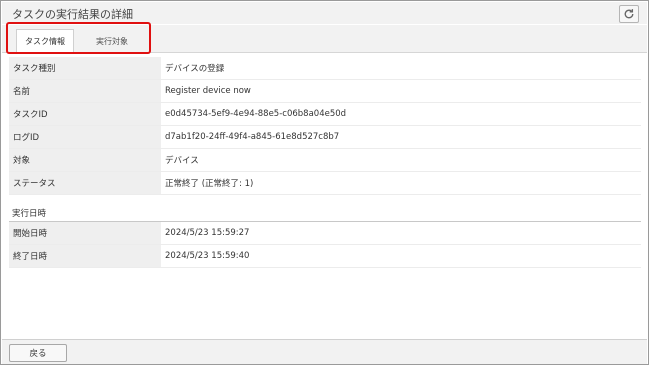  I want to click on tab-task-info: タスク情報, so click(45, 41).